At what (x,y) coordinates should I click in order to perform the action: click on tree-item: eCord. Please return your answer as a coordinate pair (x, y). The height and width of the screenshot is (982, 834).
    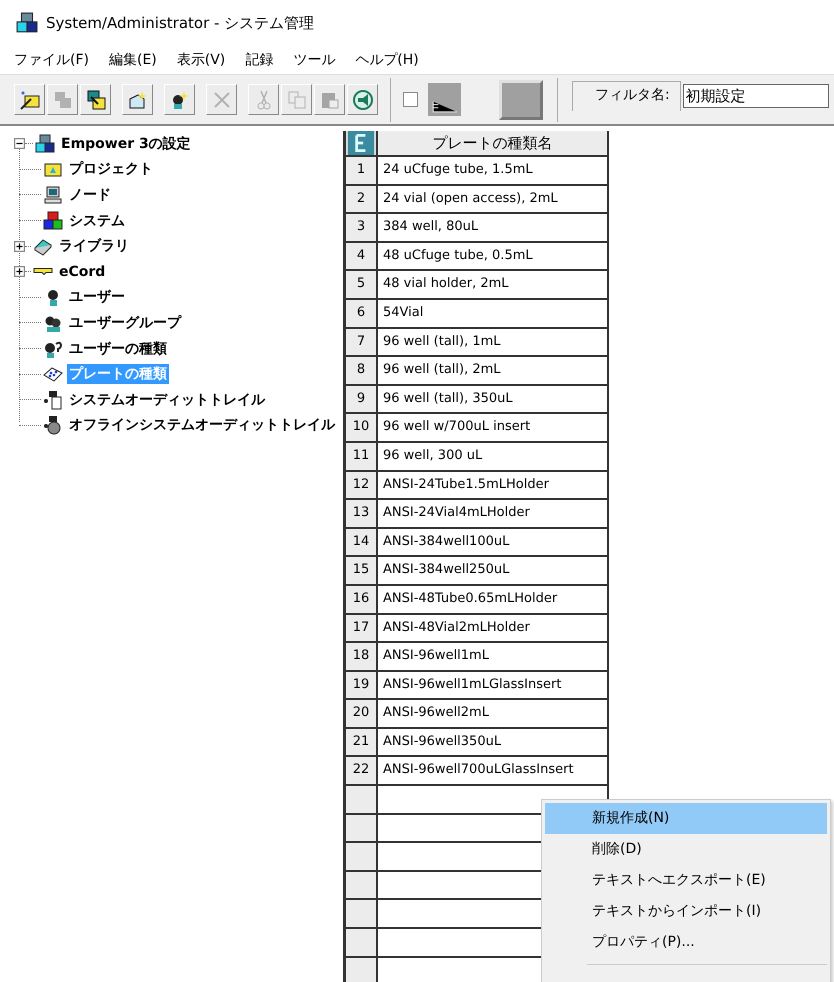
    Looking at the image, I should click on (82, 271).